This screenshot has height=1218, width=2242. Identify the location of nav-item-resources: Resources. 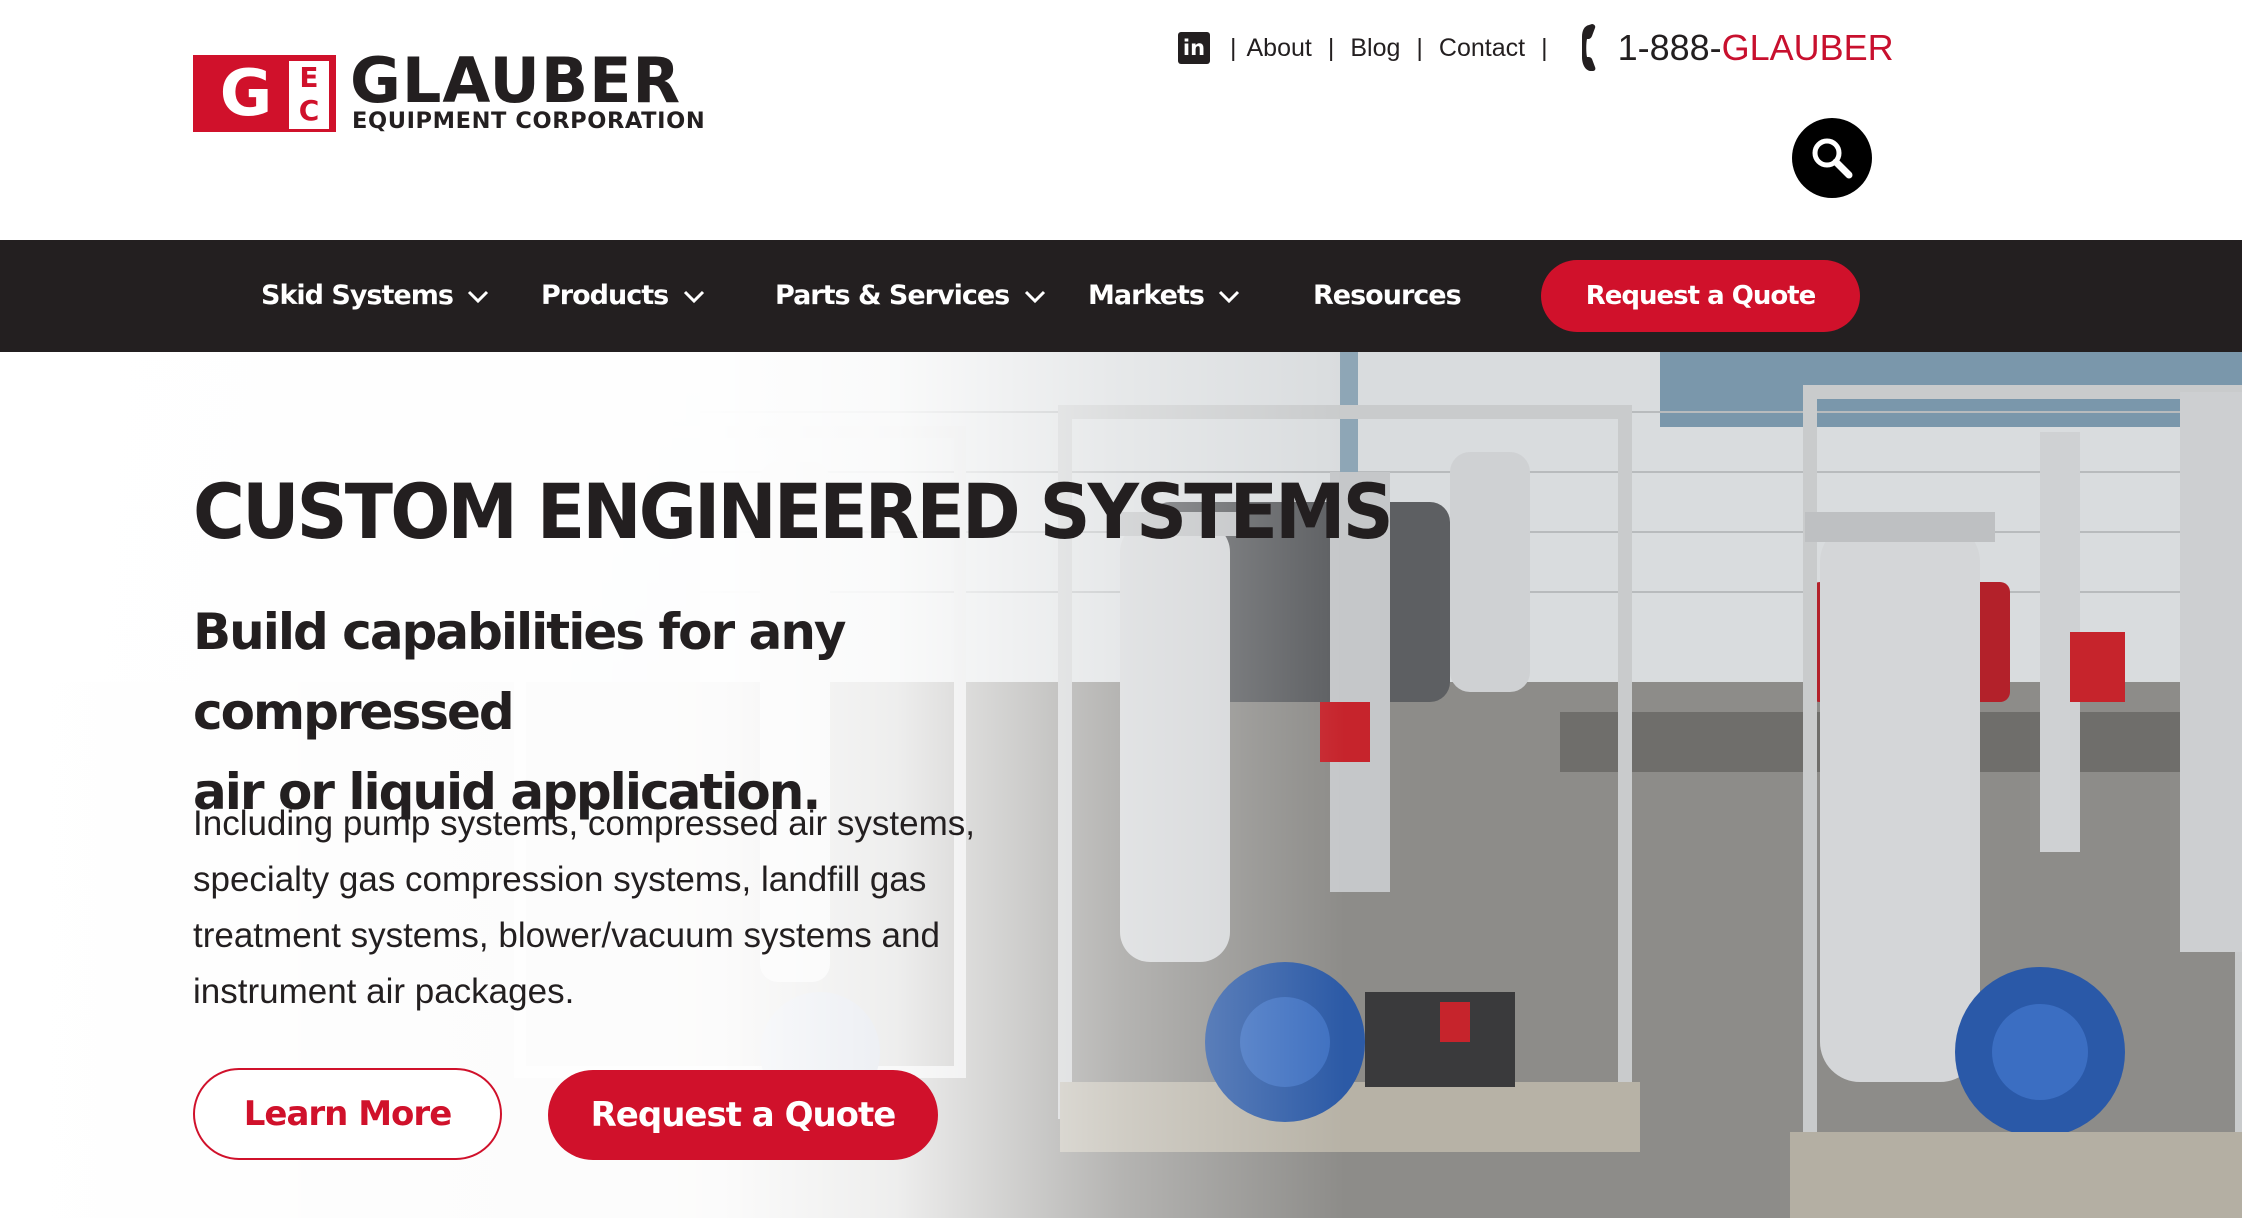
(1387, 296).